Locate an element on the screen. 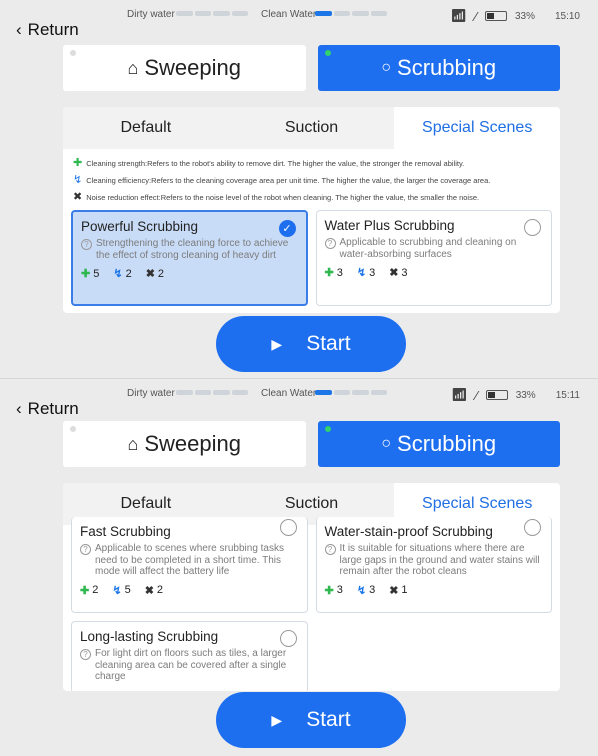 Image resolution: width=598 pixels, height=756 pixels. sweeping-label: Sweeping is located at coordinates (192, 443).